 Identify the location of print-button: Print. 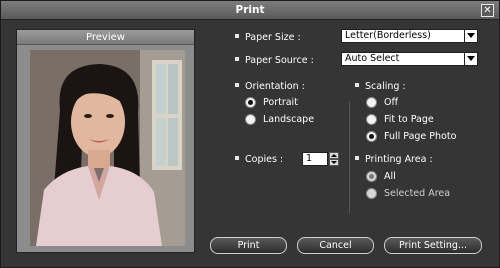
(248, 245).